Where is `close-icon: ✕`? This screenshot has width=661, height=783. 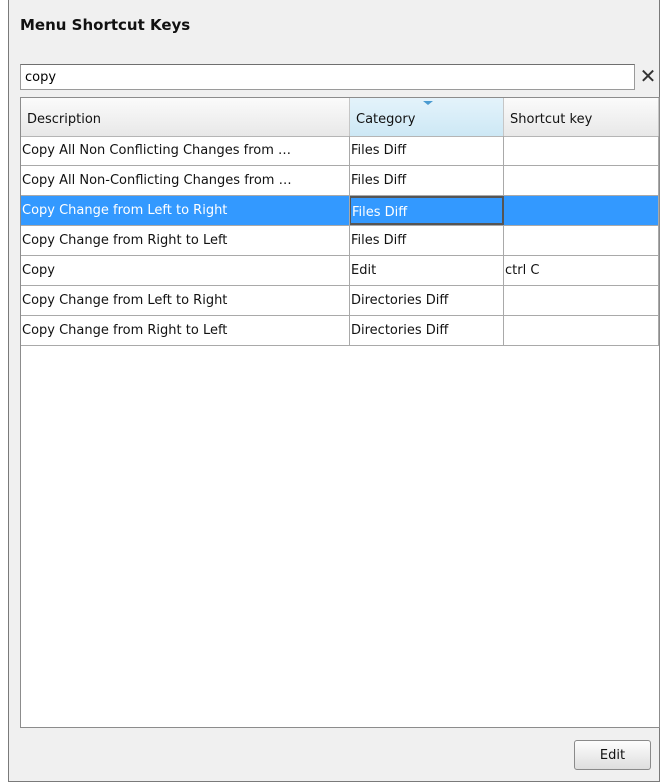
close-icon: ✕ is located at coordinates (648, 76).